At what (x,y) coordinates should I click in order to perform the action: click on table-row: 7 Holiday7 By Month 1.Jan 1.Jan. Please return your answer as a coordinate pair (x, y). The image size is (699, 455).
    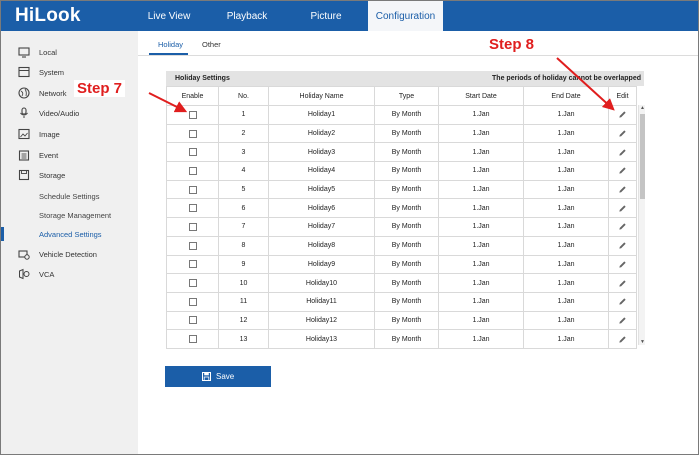
    Looking at the image, I should click on (401, 227).